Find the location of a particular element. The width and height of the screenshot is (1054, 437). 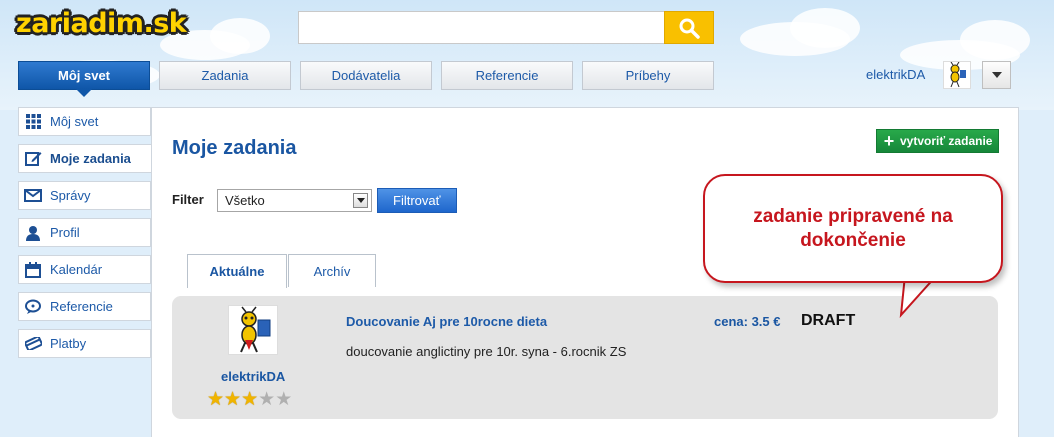

sidebar-item-moje-zadania: Moje zadania is located at coordinates (85, 158).